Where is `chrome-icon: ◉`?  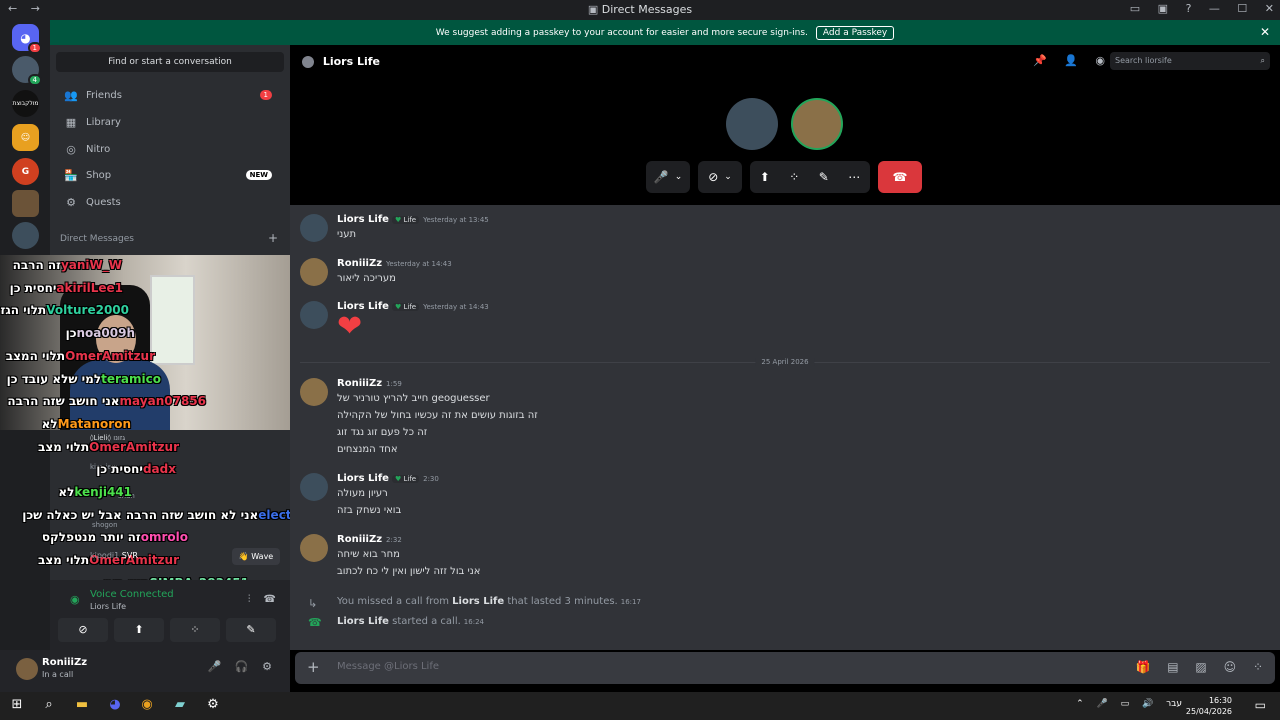
chrome-icon: ◉ is located at coordinates (147, 706).